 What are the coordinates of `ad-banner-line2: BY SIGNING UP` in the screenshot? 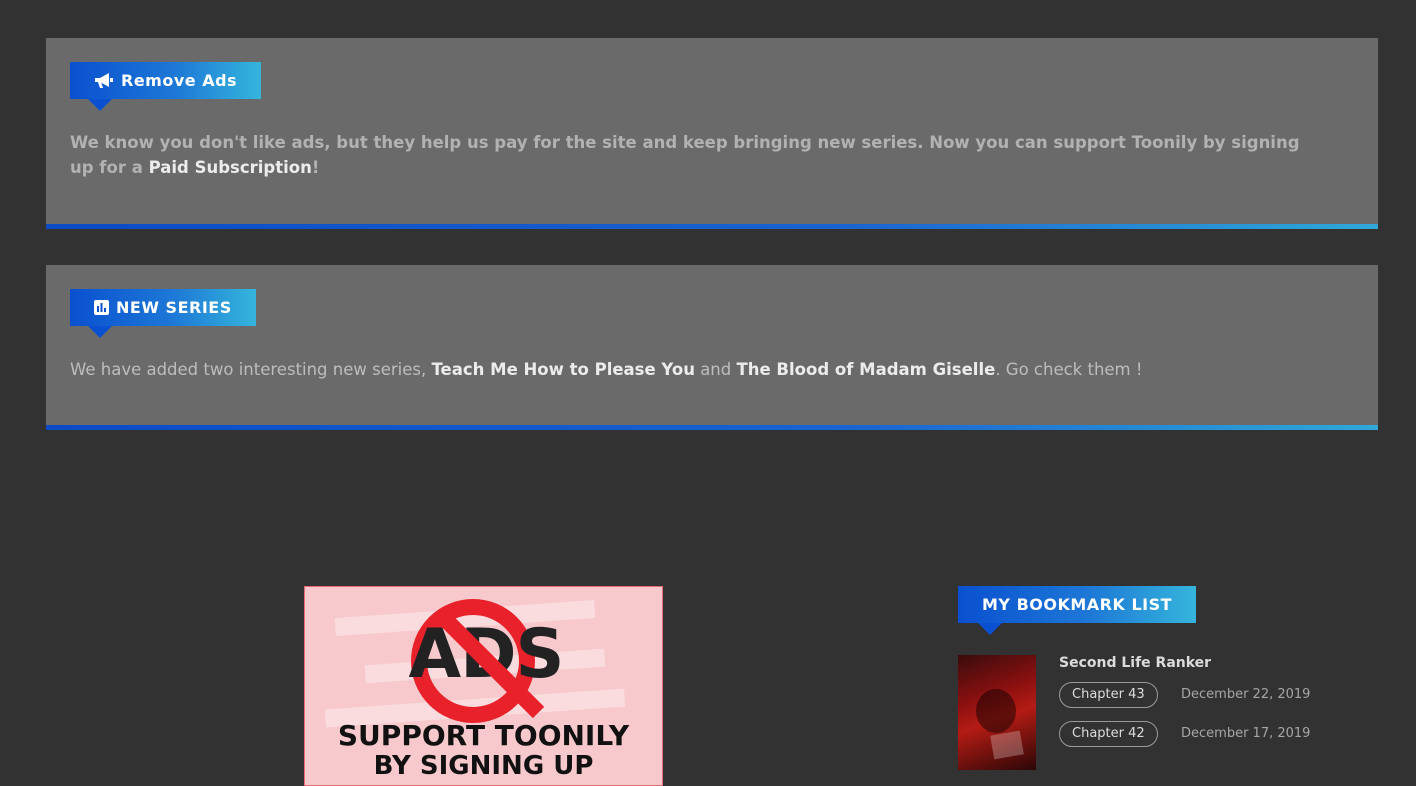 It's located at (483, 766).